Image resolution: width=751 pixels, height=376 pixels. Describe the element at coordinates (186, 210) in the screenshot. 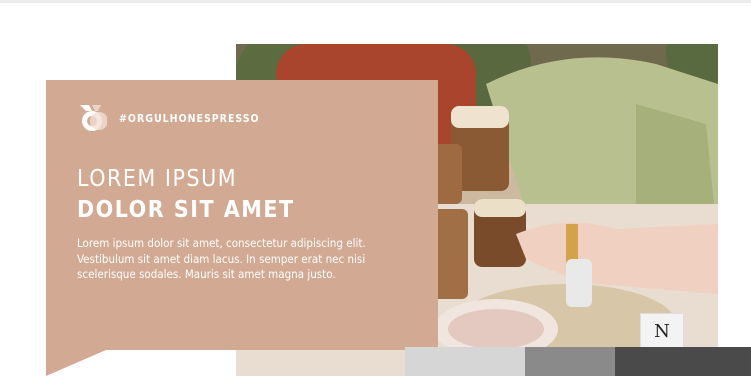

I see `hero-title-line2: DOLOR SIT AMET` at that location.